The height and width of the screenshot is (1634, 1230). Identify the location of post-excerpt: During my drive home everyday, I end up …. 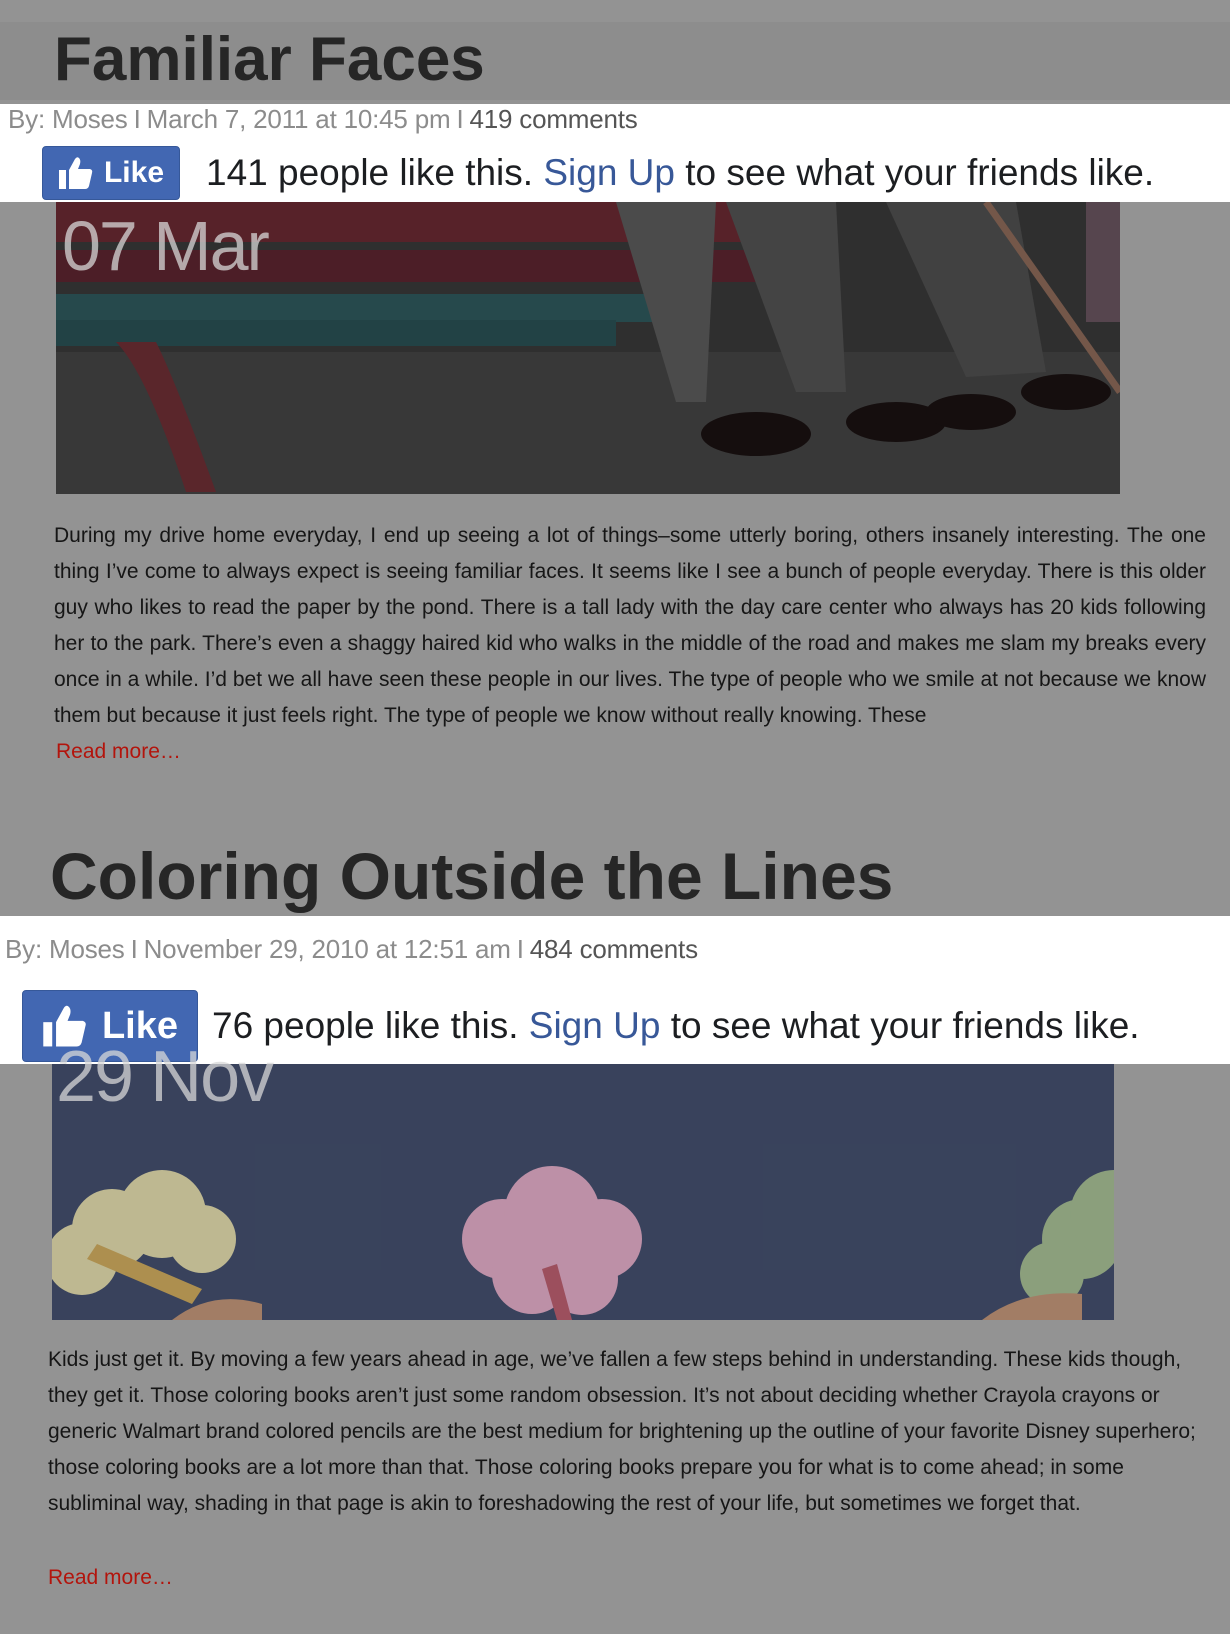
(630, 625).